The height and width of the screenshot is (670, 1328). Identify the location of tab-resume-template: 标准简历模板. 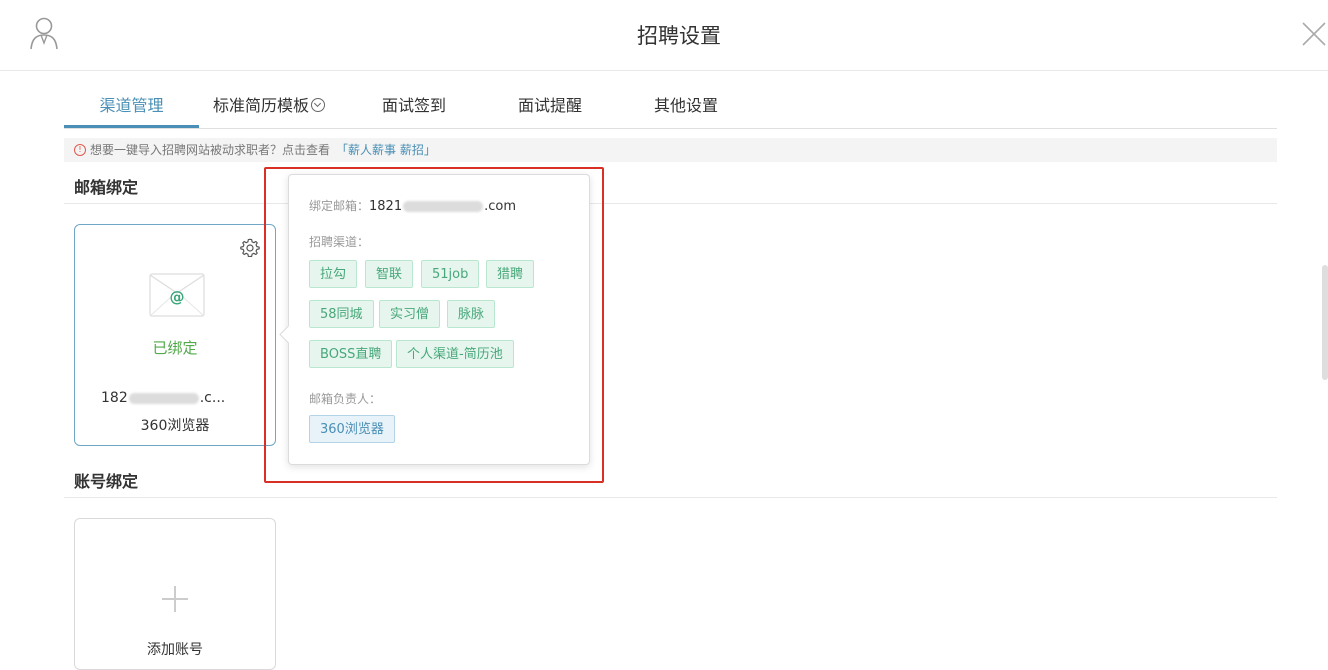
(269, 106).